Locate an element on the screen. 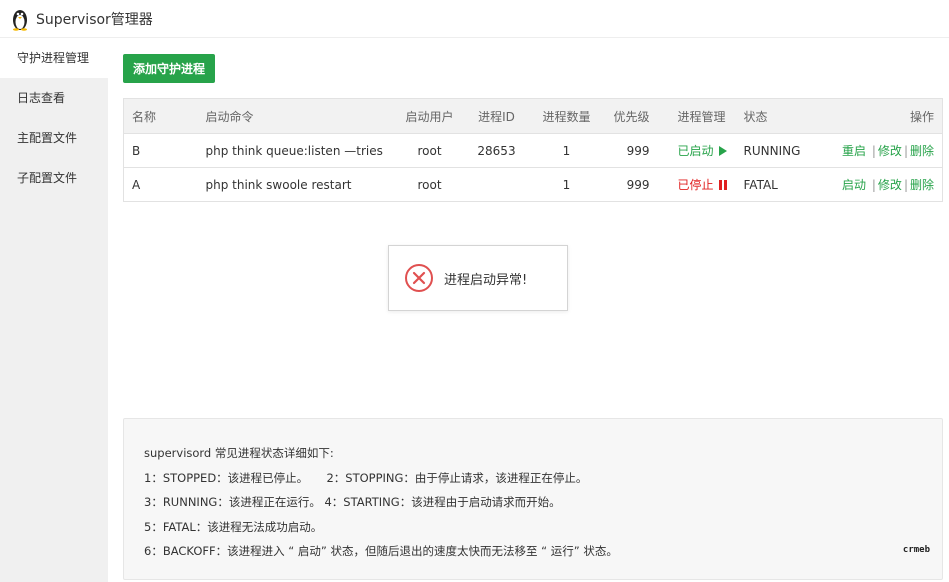 The image size is (949, 582). header-priority: 优先级 is located at coordinates (631, 116).